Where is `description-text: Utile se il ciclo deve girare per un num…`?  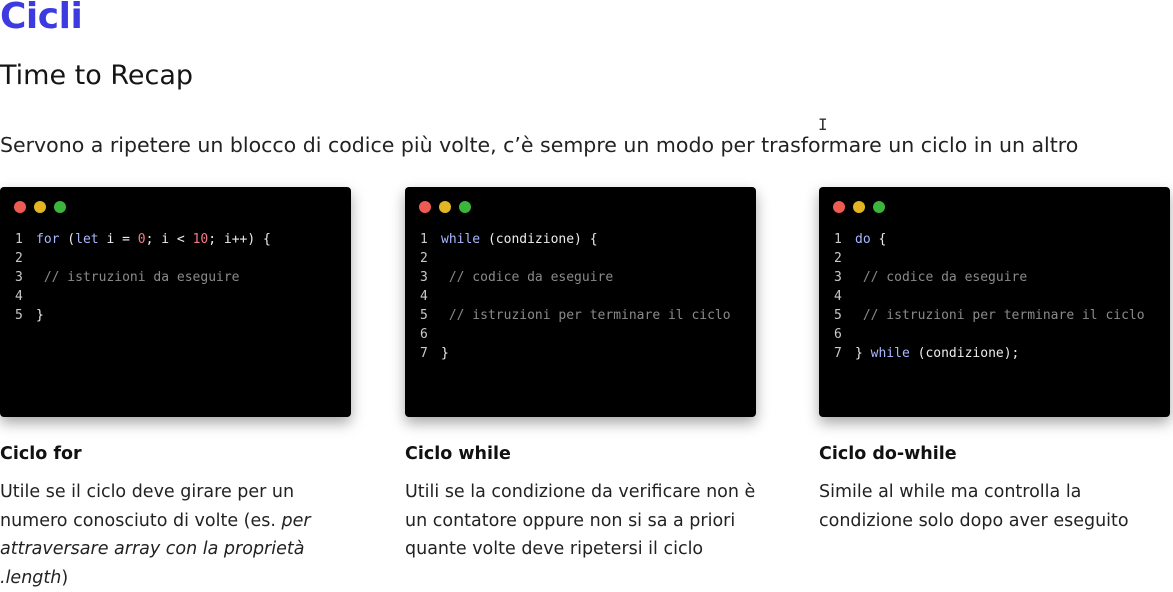 description-text: Utile se il ciclo deve girare per un num… is located at coordinates (147, 506).